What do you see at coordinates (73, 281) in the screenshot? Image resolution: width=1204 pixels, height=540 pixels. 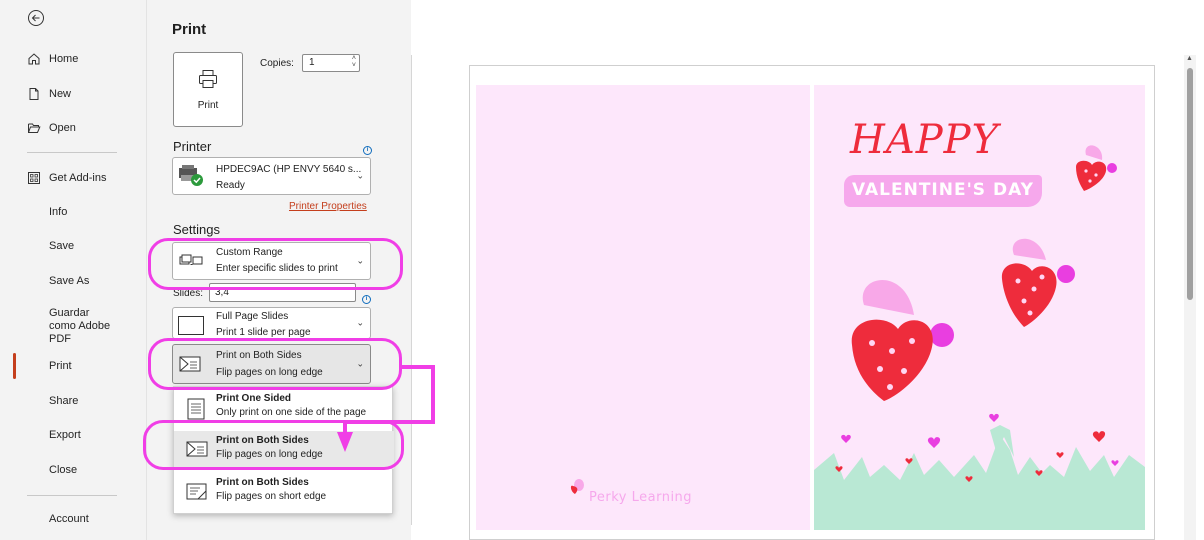 I see `nav-save-as: Save As` at bounding box center [73, 281].